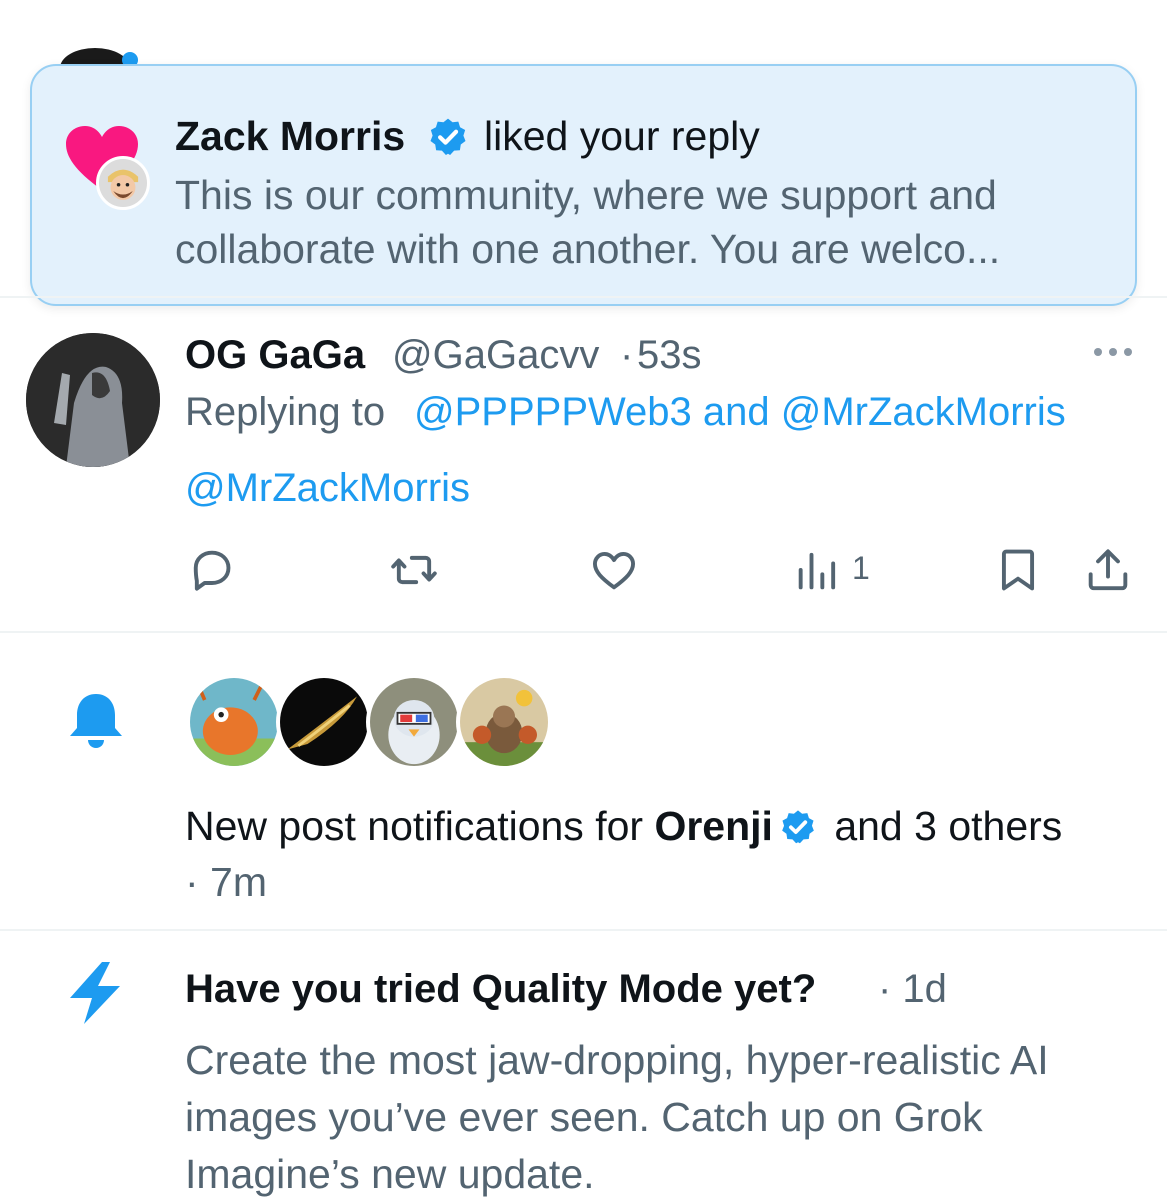  Describe the element at coordinates (414, 570) in the screenshot. I see `repost-icon` at that location.